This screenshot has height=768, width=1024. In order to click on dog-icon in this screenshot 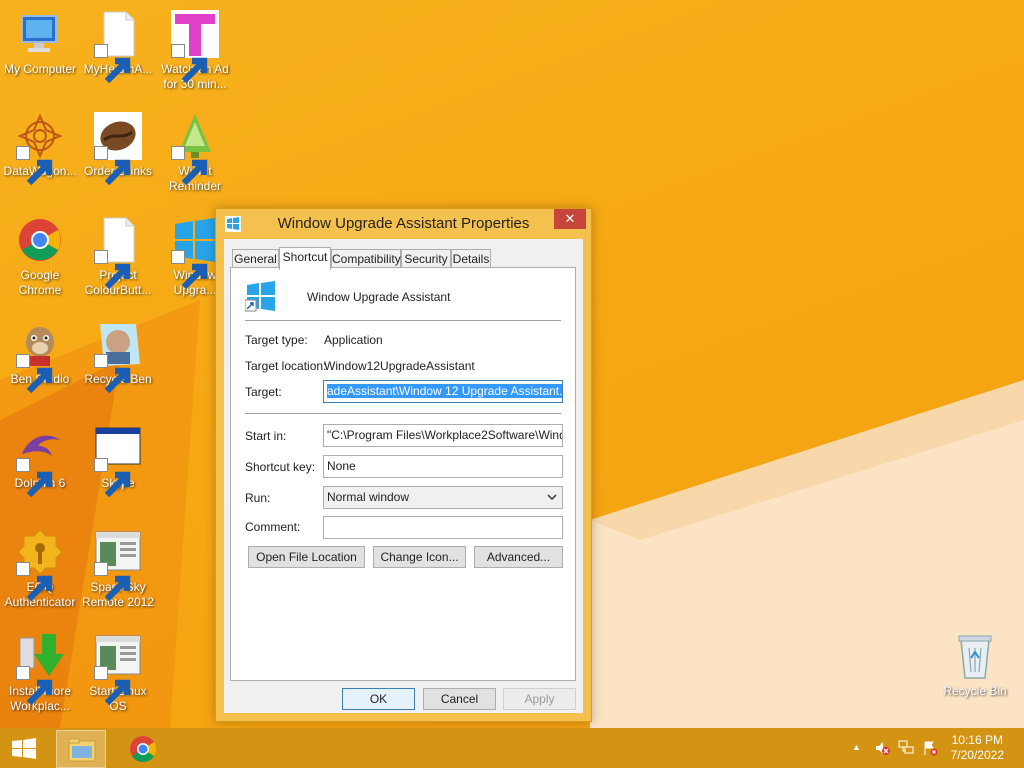, I will do `click(40, 357)`.